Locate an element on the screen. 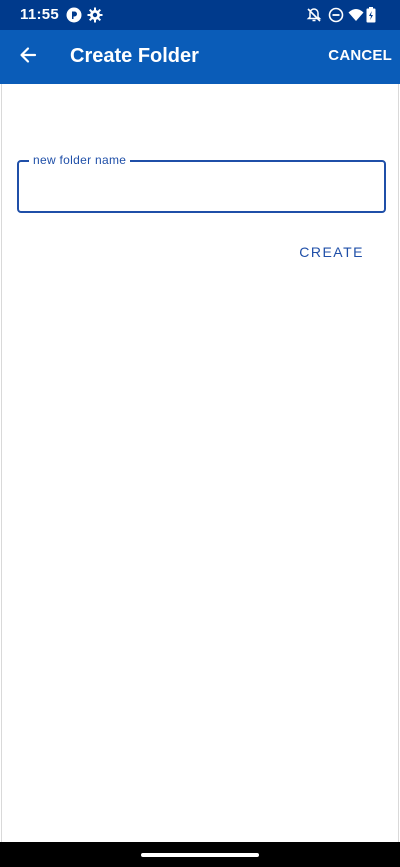  navigation-bar is located at coordinates (200, 854).